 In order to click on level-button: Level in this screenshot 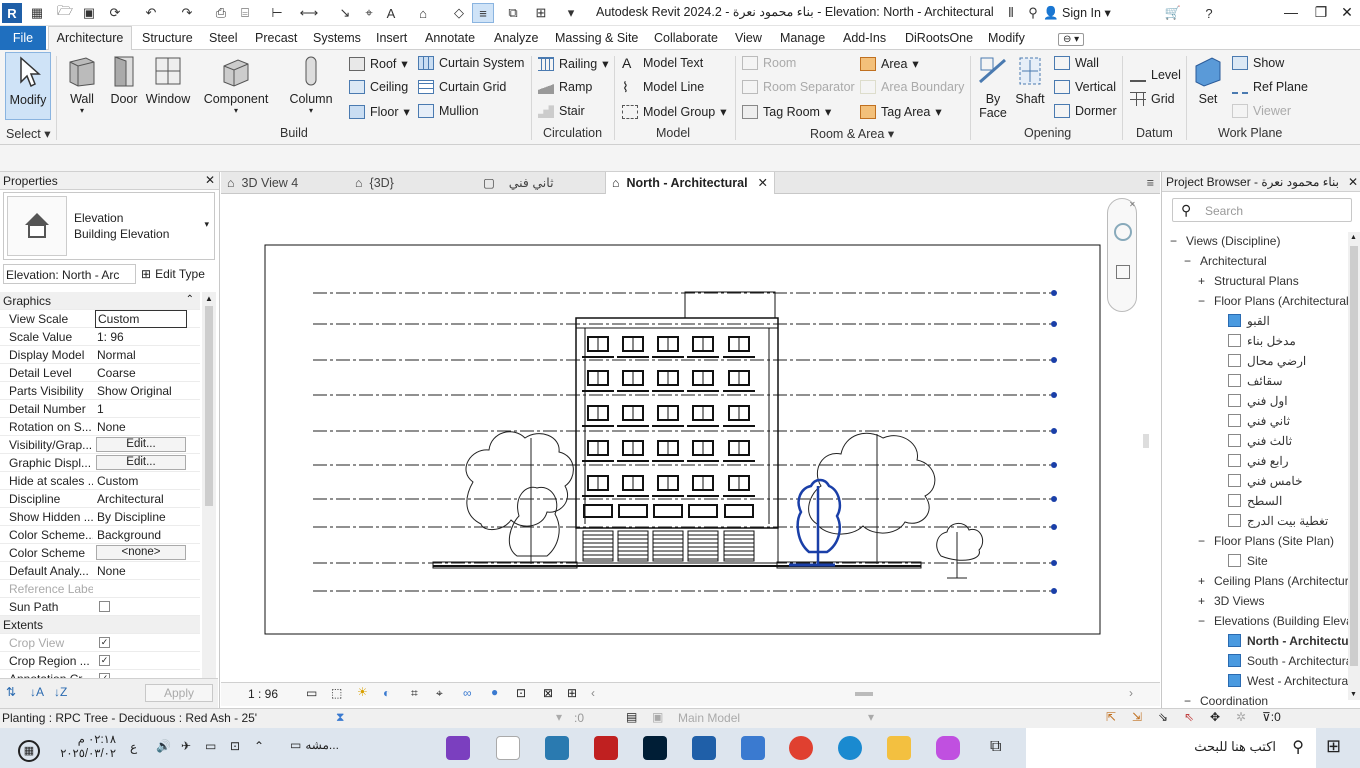, I will do `click(1155, 75)`.